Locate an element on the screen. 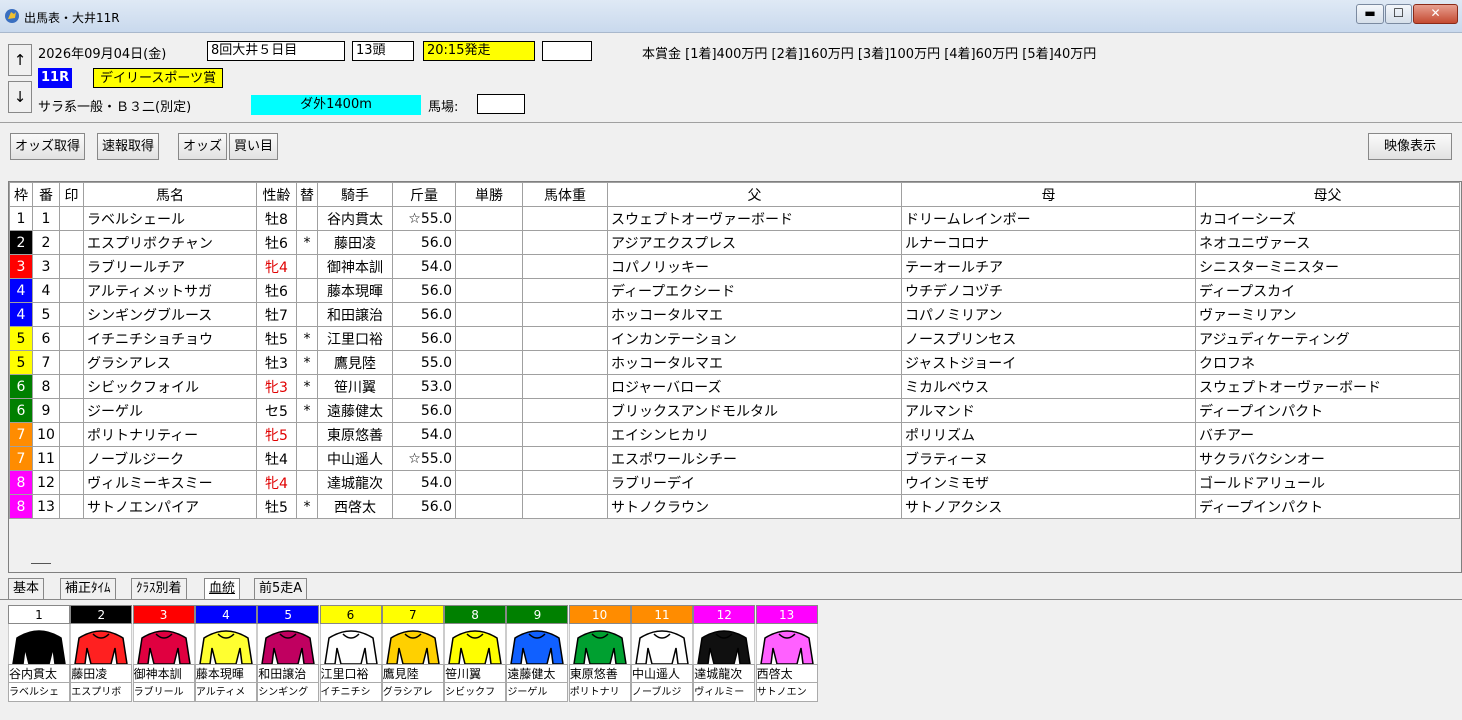  column-header: 馬体重 is located at coordinates (565, 194).